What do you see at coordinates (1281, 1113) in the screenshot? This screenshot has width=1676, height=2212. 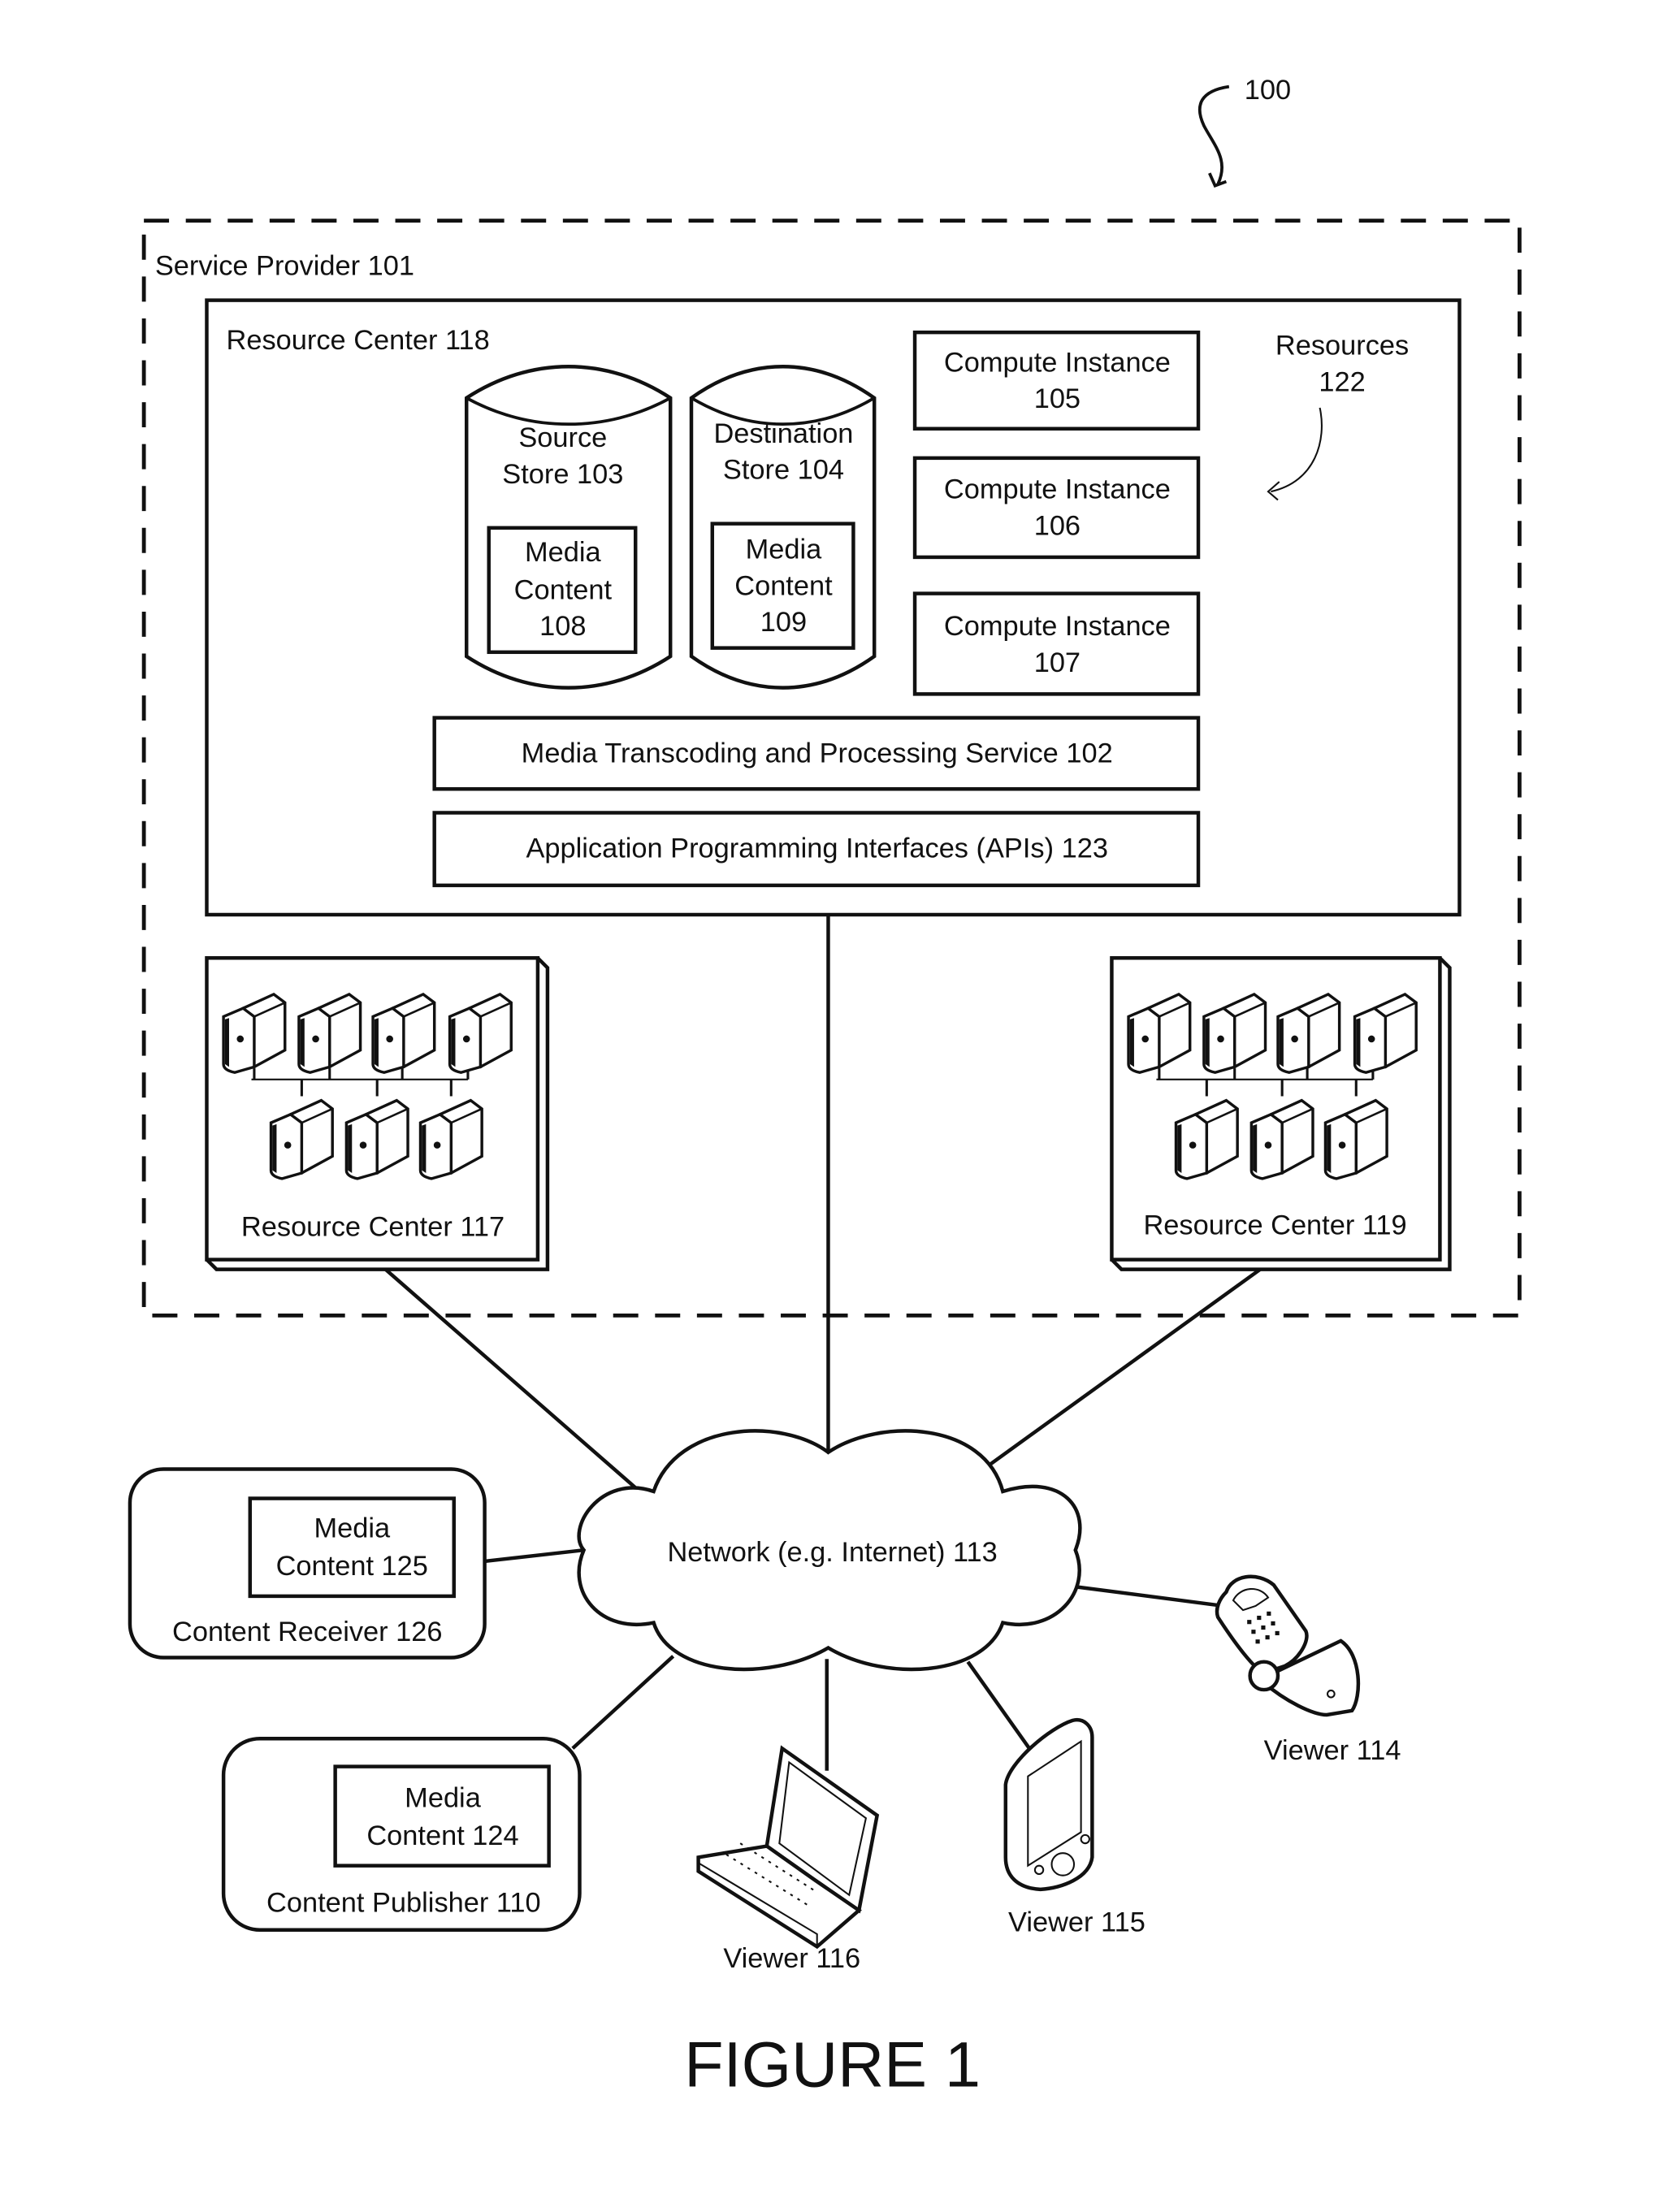 I see `resource-center-119: Resource Center 119` at bounding box center [1281, 1113].